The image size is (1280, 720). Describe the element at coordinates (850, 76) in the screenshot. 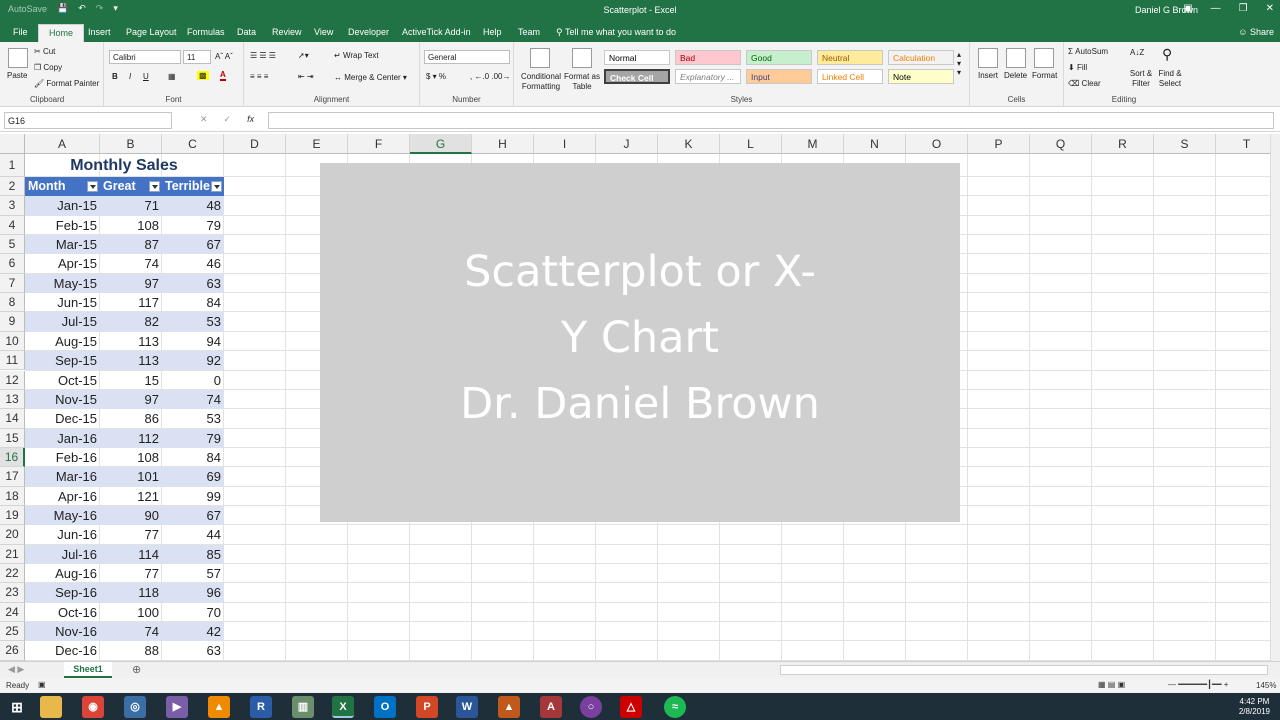

I see `cell-style-linked-cell: Linked Cell` at that location.